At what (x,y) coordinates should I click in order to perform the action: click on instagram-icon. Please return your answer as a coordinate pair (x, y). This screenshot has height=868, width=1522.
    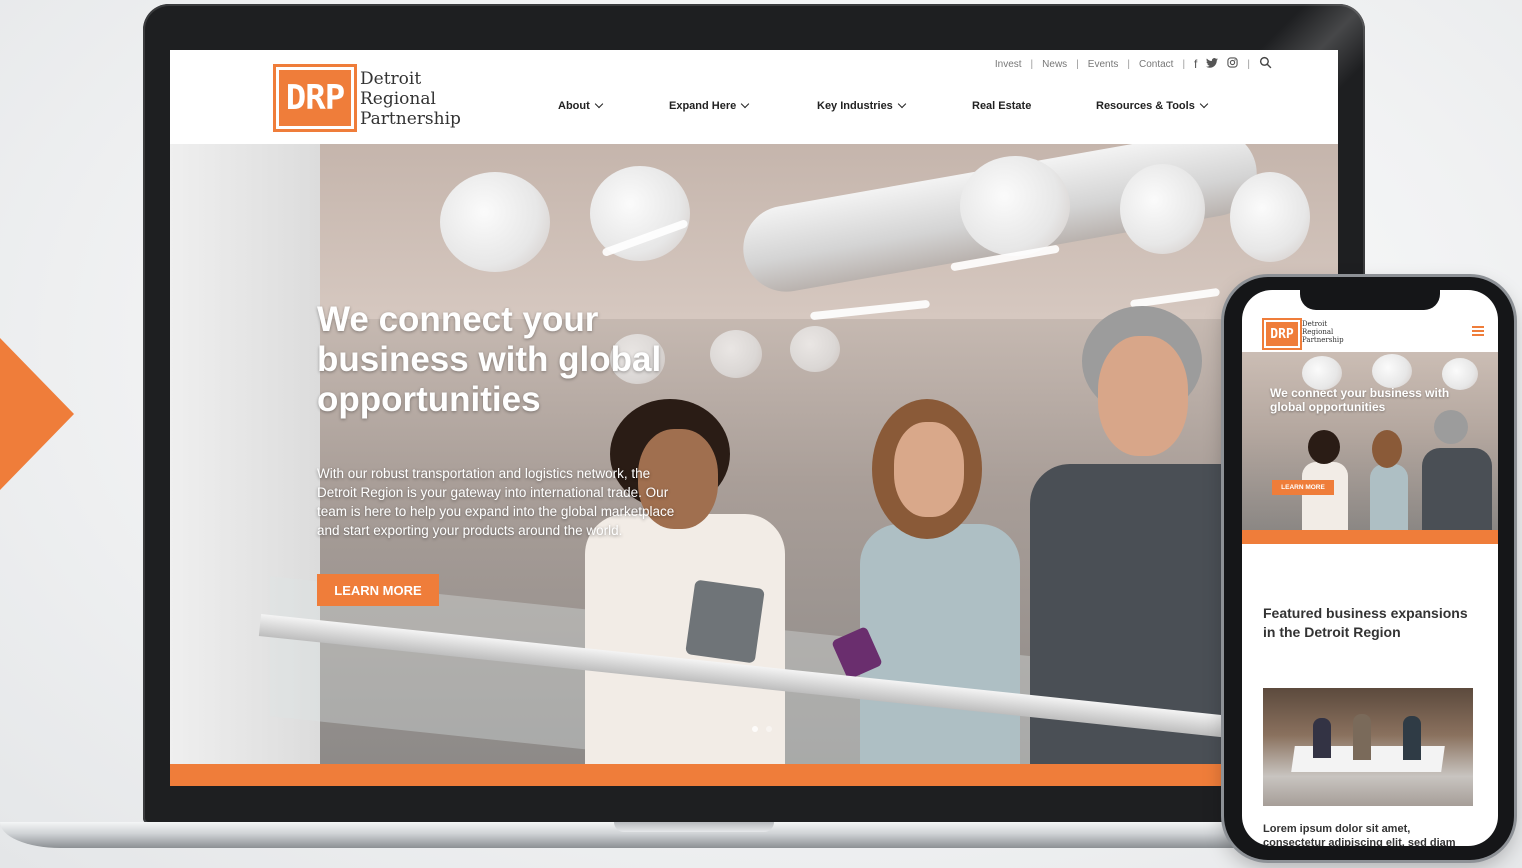
    Looking at the image, I should click on (1233, 64).